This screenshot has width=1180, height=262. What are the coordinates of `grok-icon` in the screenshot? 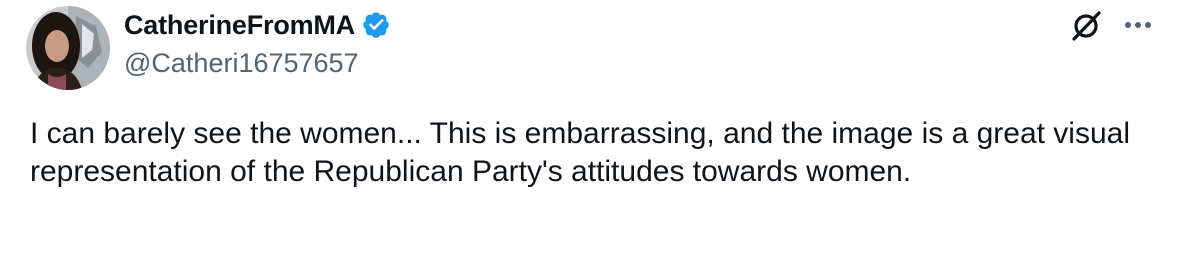 It's located at (1086, 26).